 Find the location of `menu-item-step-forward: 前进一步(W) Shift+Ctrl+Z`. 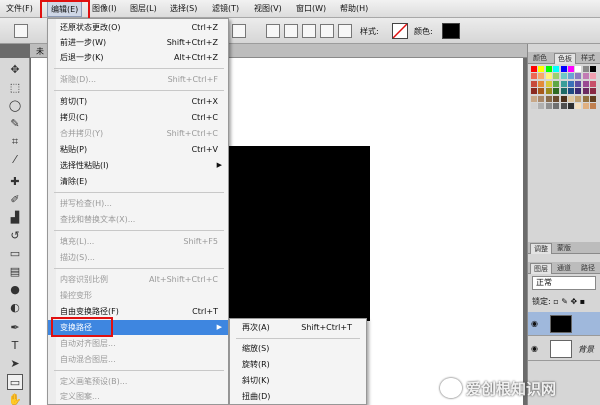

menu-item-step-forward: 前进一步(W) Shift+Ctrl+Z is located at coordinates (138, 42).